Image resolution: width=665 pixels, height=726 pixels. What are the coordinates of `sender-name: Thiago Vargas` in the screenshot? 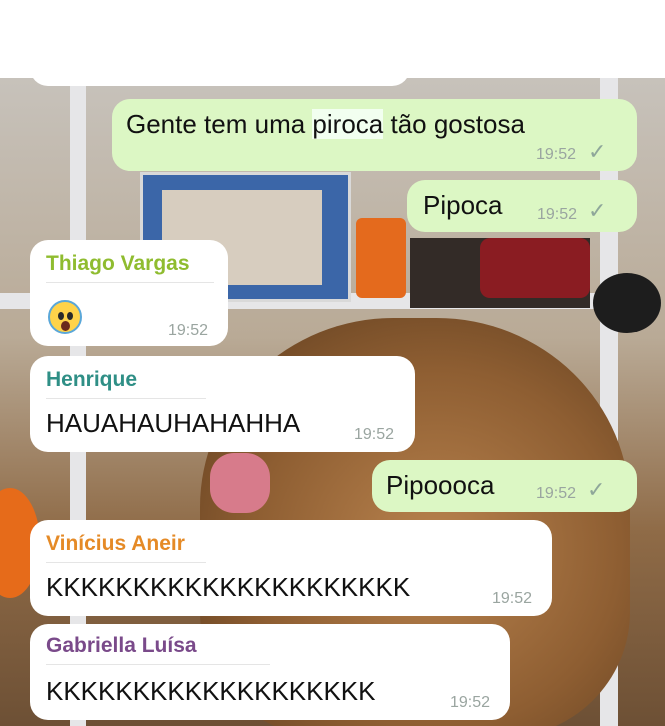 It's located at (118, 263).